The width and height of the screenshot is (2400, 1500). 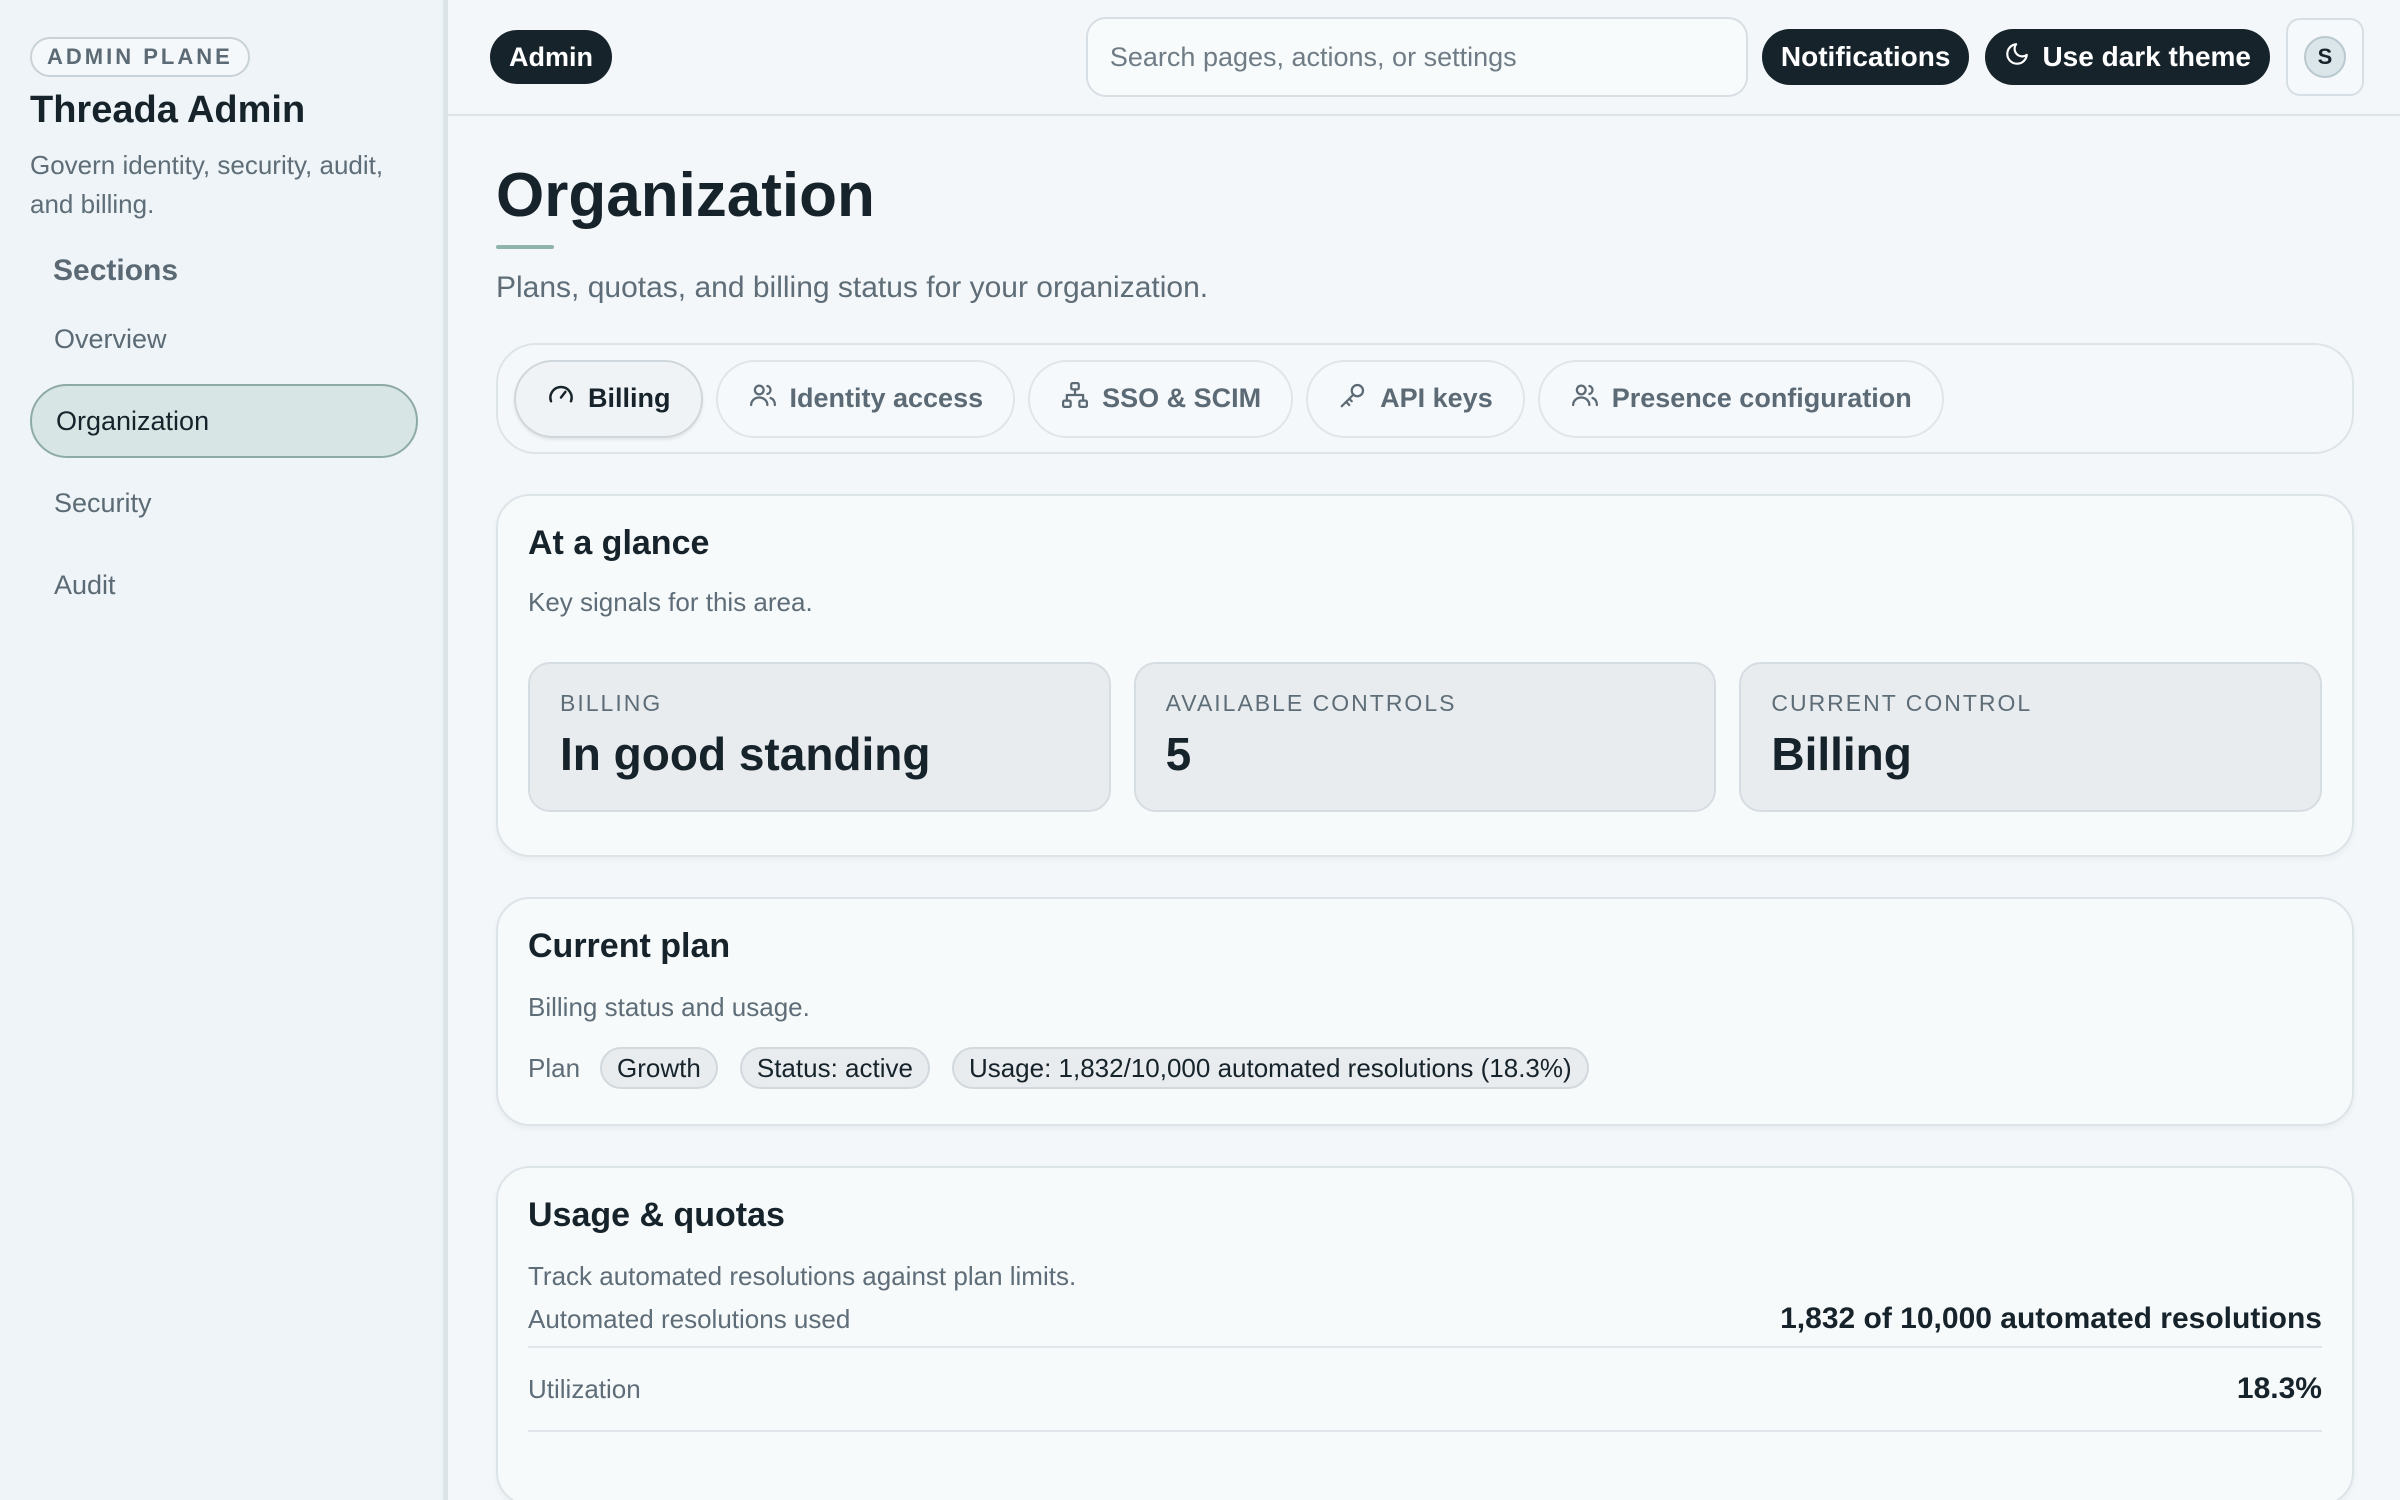 I want to click on notifications-button: Notifications, so click(x=1865, y=57).